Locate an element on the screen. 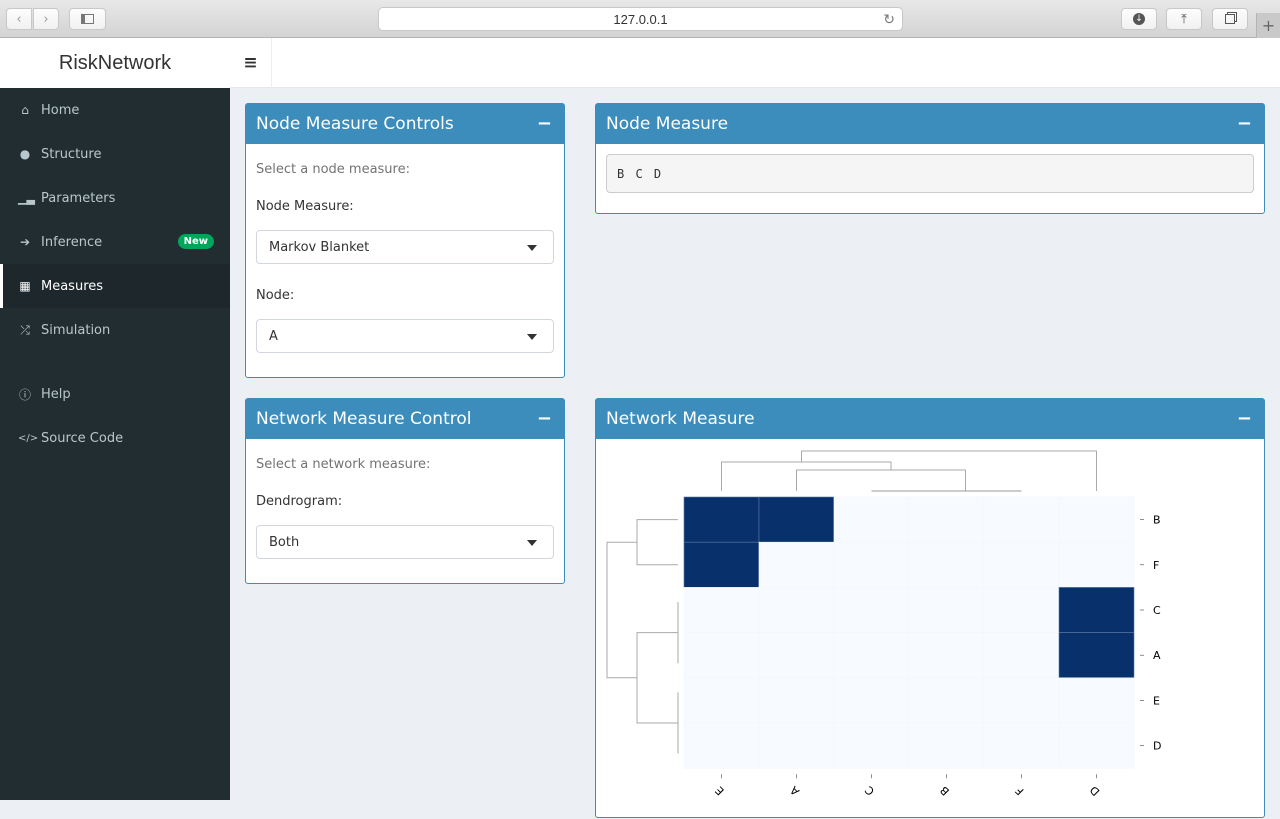 This screenshot has width=1280, height=819. heatmap-cell-C-D is located at coordinates (1096, 610).